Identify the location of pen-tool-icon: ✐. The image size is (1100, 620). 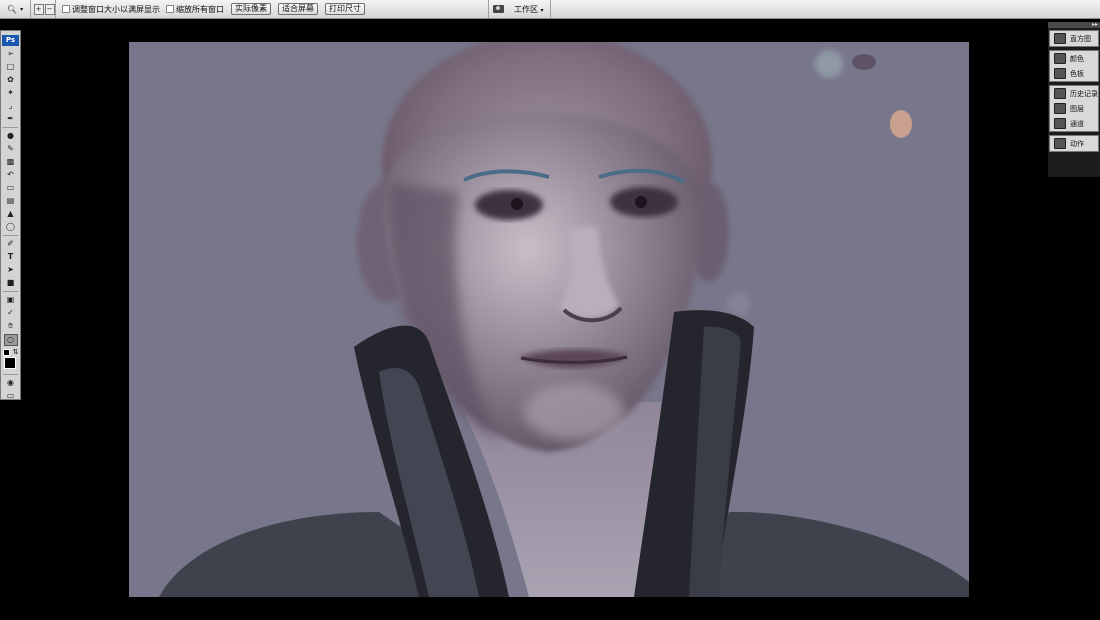
(11, 244).